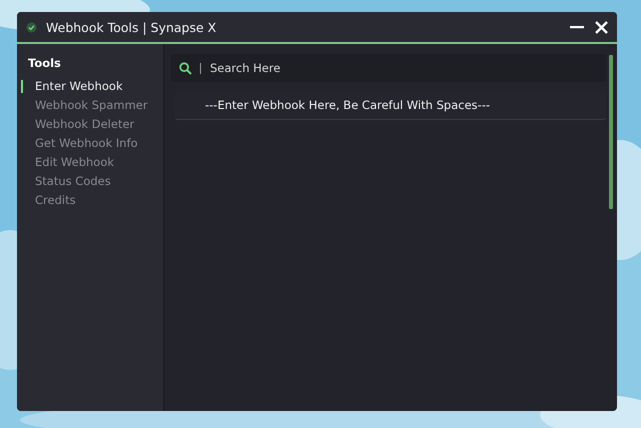 The image size is (641, 428). What do you see at coordinates (45, 63) in the screenshot?
I see `sidebar-heading: Tools` at bounding box center [45, 63].